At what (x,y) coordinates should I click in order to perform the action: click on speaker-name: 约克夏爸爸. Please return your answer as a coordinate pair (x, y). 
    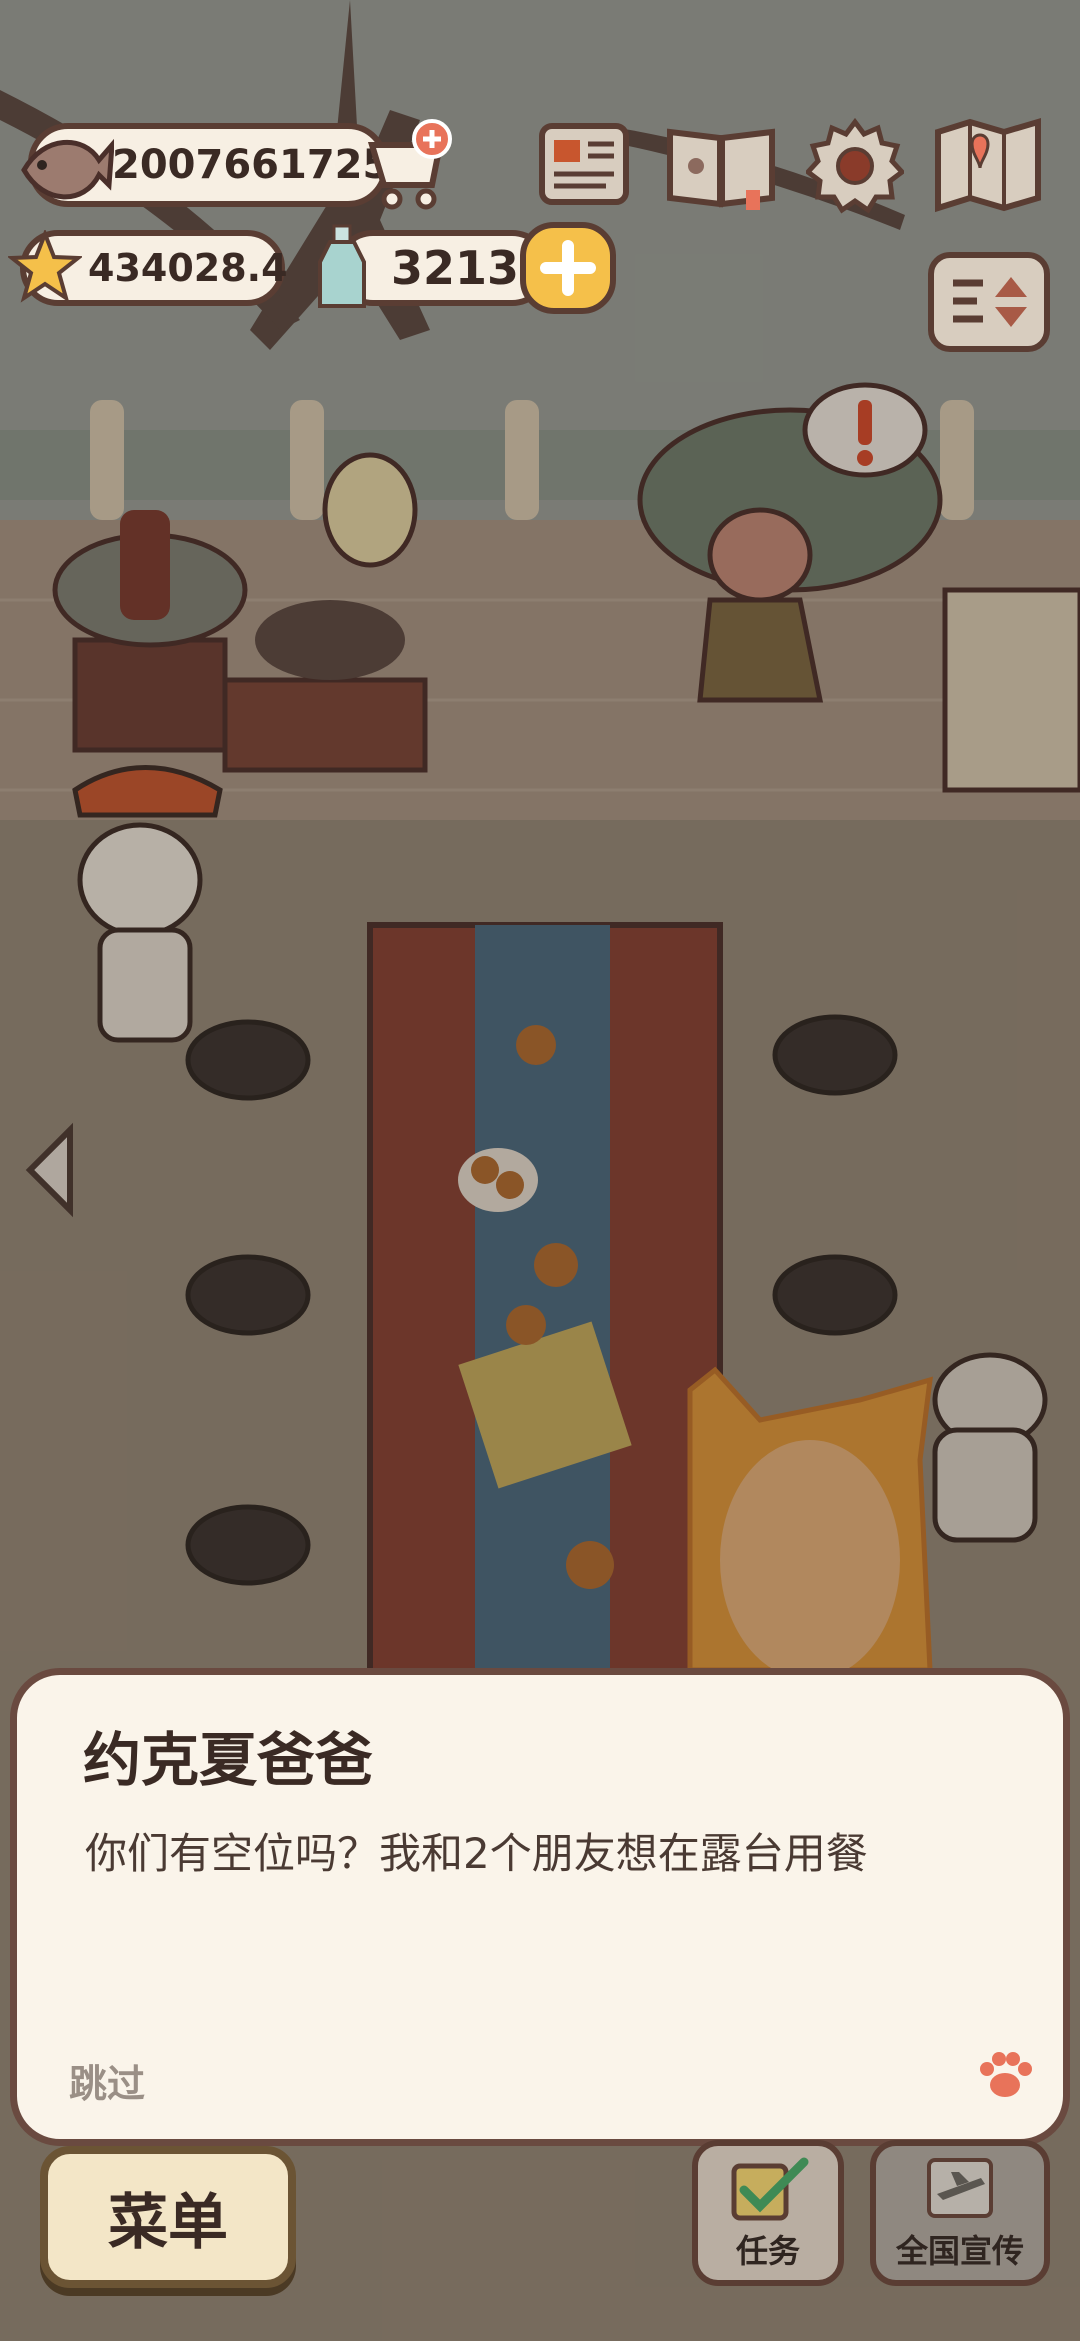
    Looking at the image, I should click on (228, 1760).